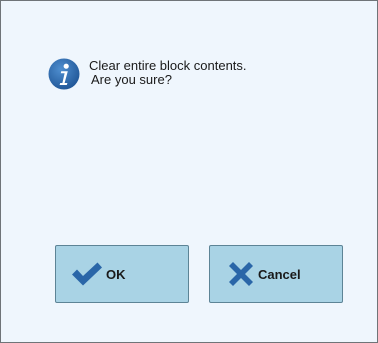 The image size is (378, 343). I want to click on cancel-button: Cancel, so click(276, 274).